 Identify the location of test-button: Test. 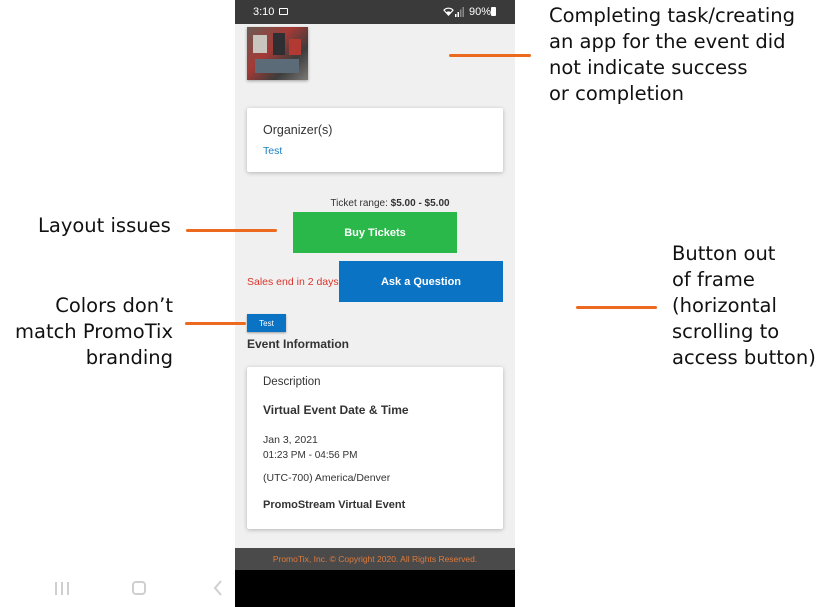
(266, 323).